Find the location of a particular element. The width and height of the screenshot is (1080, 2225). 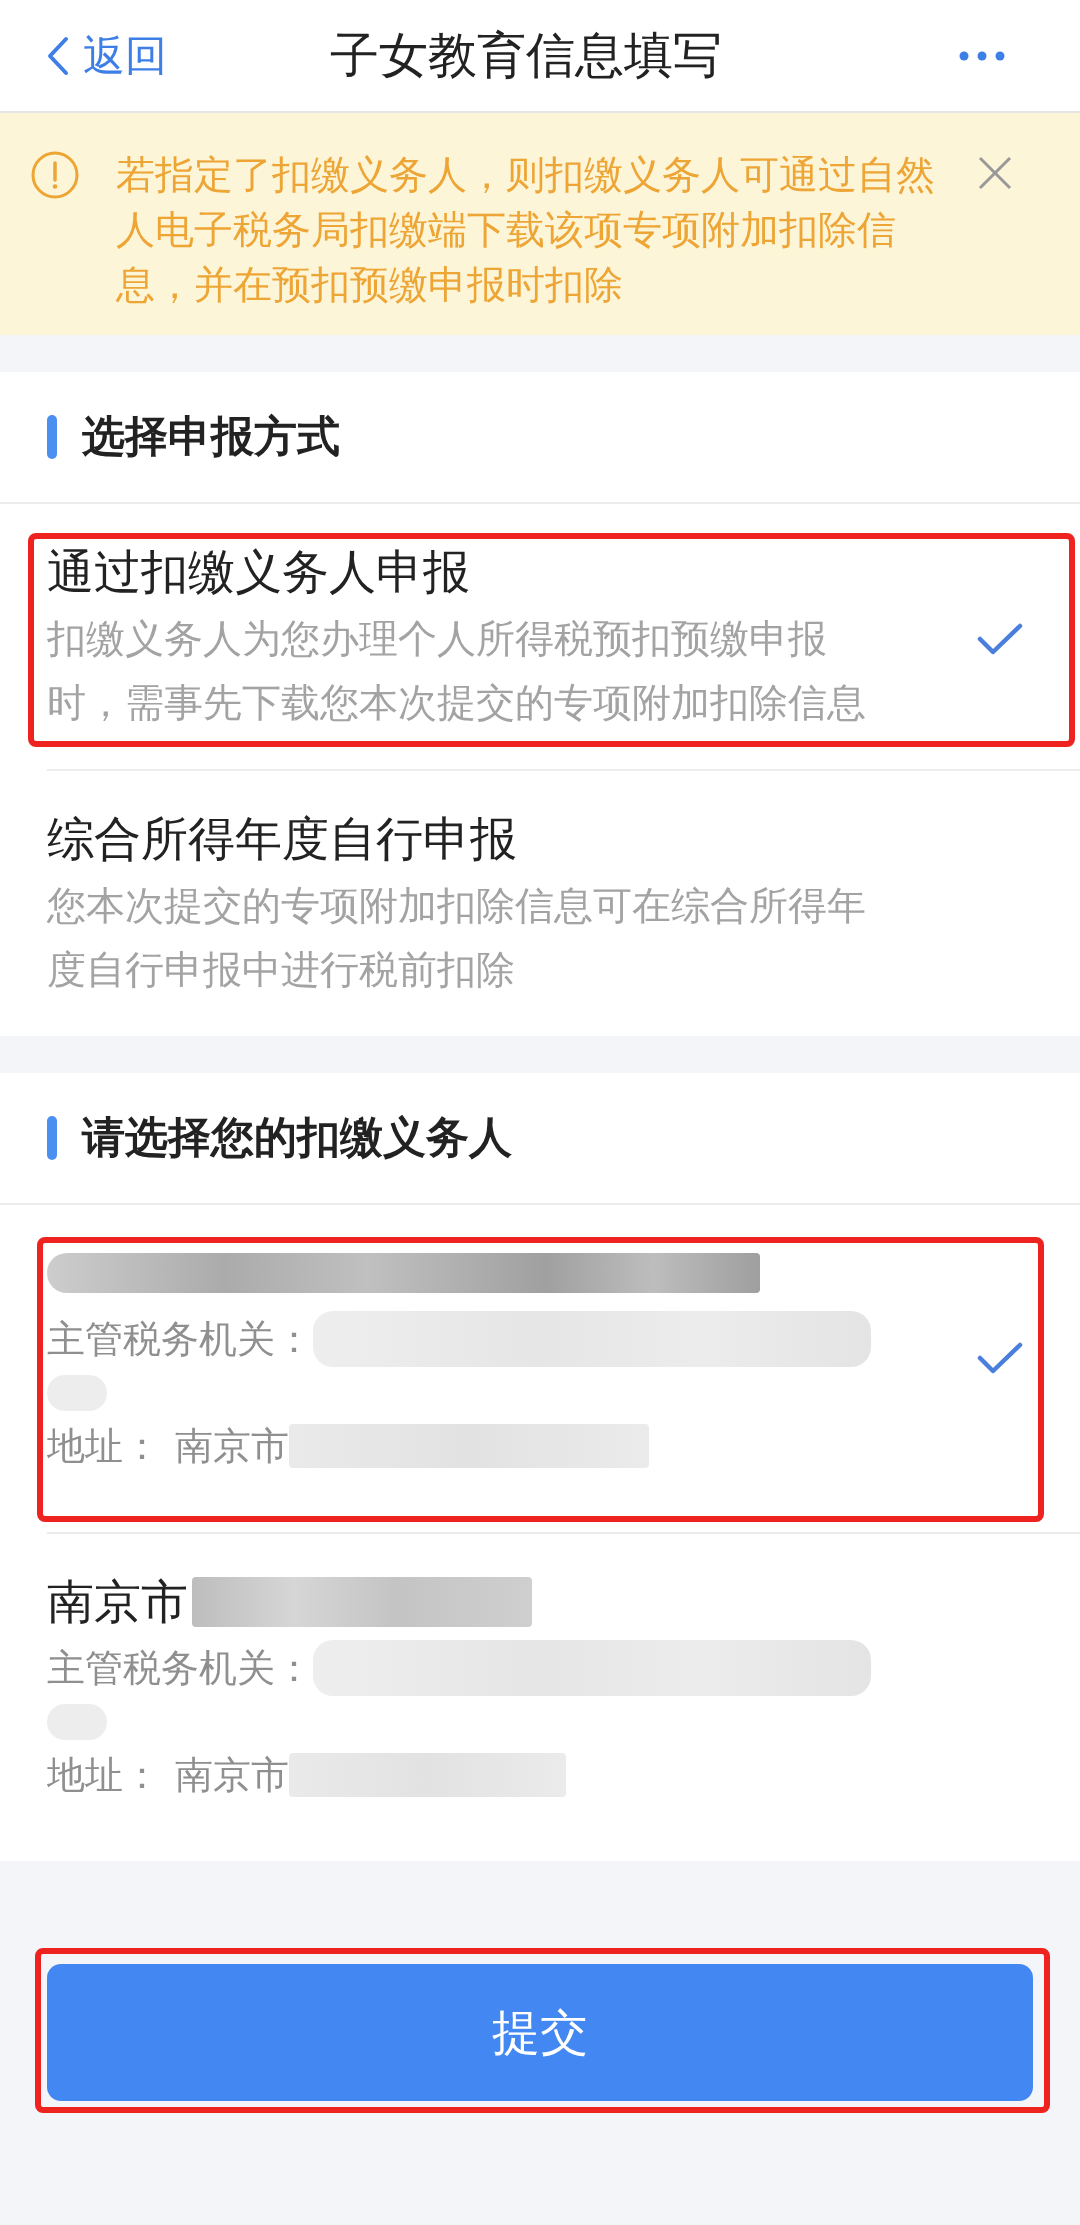

page-title: 子女教育信息填写 is located at coordinates (526, 55).